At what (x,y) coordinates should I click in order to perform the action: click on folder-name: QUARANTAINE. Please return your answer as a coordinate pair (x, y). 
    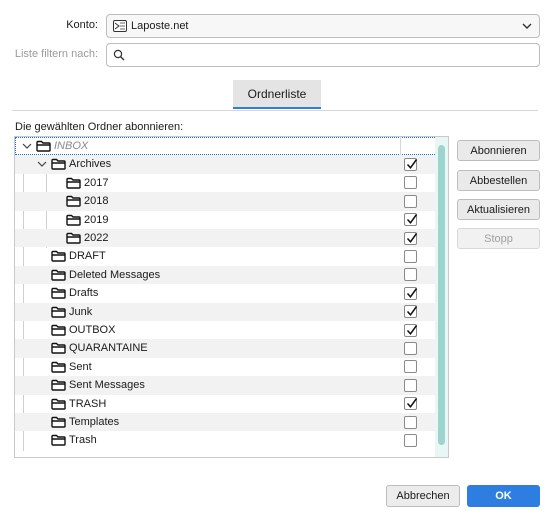
    Looking at the image, I should click on (108, 348).